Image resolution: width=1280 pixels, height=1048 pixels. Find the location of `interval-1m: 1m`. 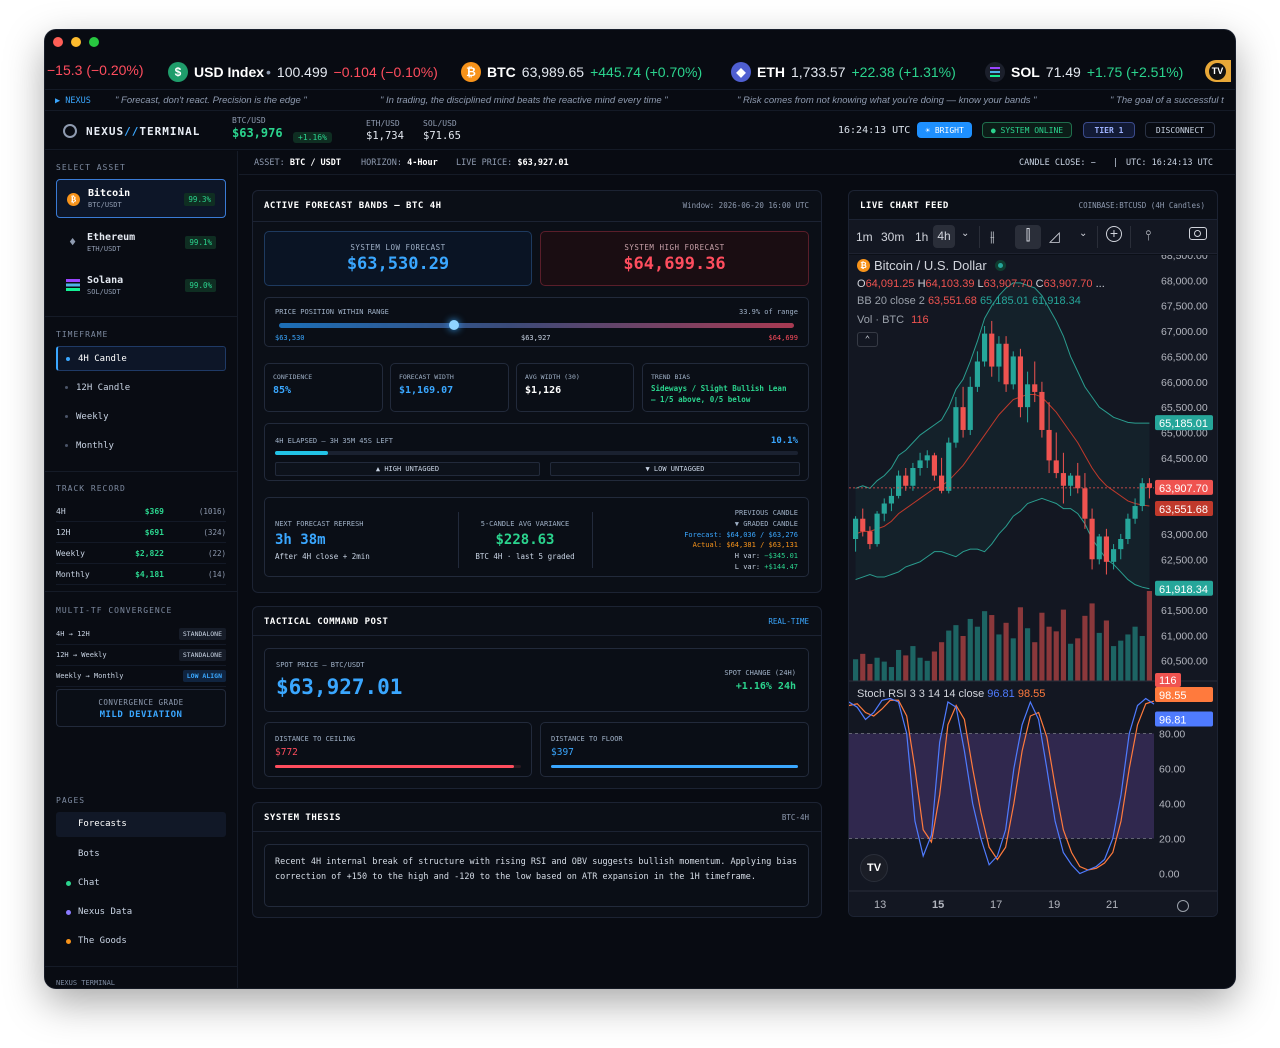

interval-1m: 1m is located at coordinates (864, 237).